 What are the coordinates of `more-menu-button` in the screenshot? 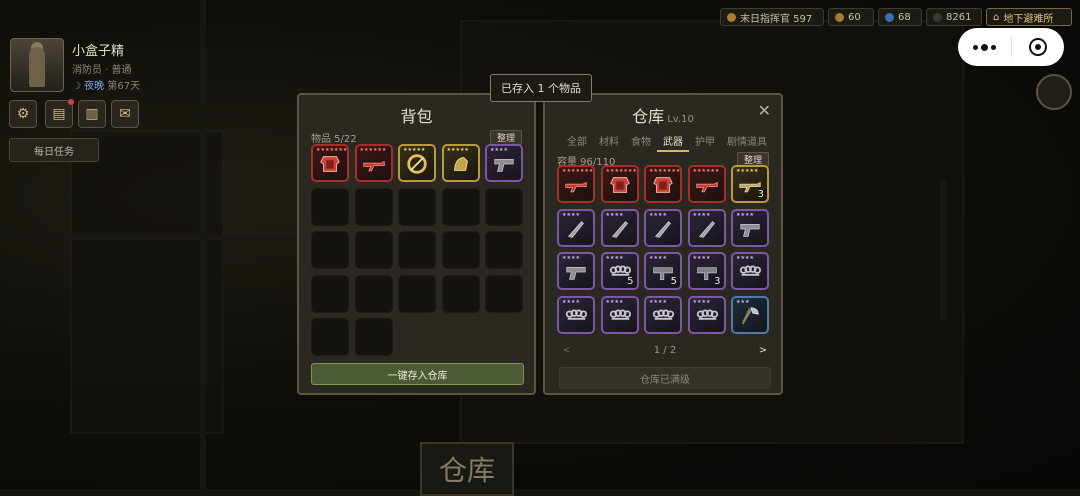 It's located at (984, 47).